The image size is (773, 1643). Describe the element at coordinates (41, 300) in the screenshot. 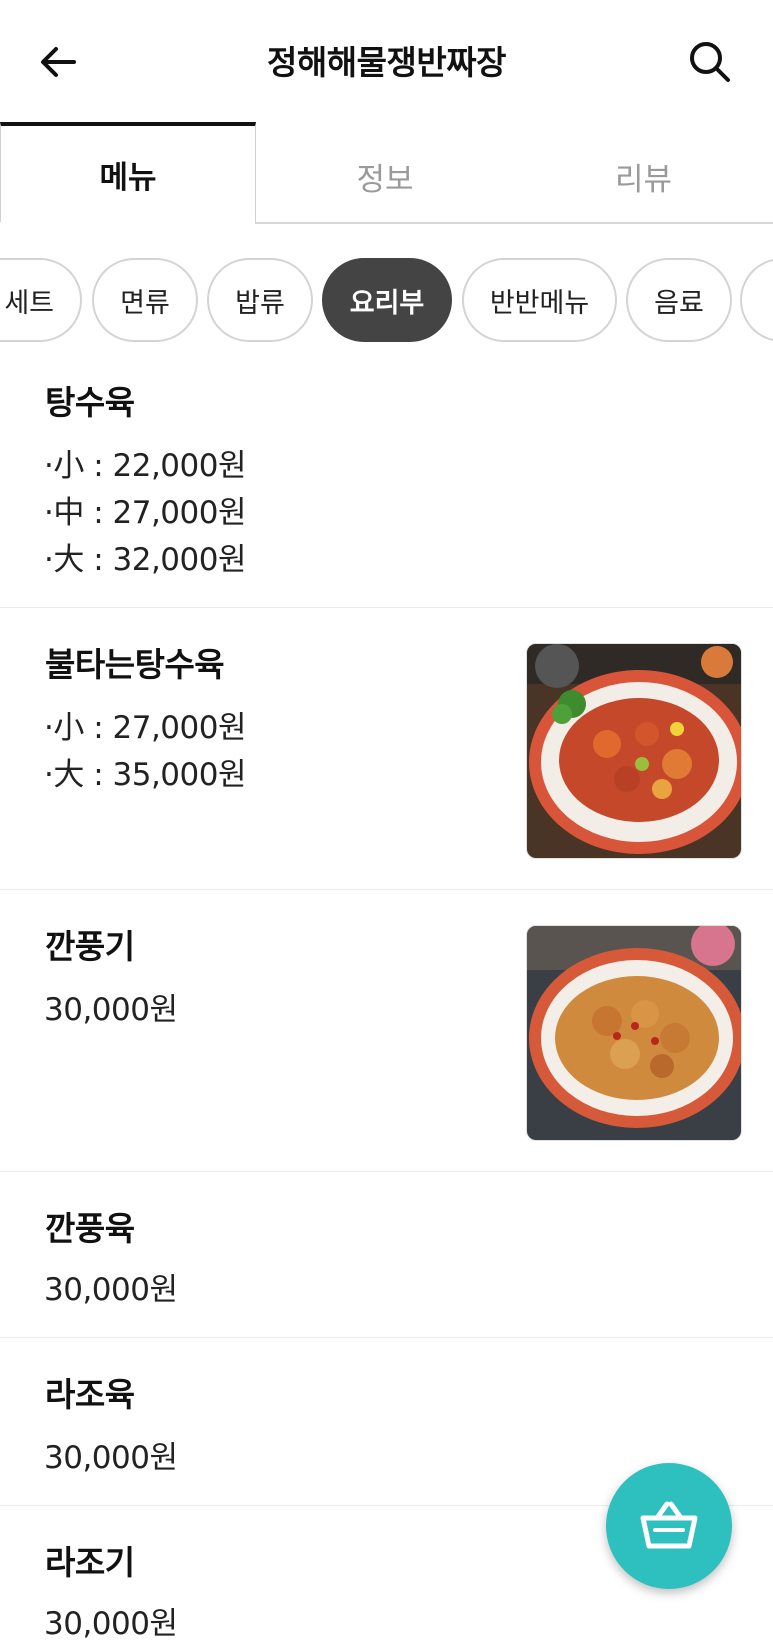

I see `chip-set: 세트` at that location.